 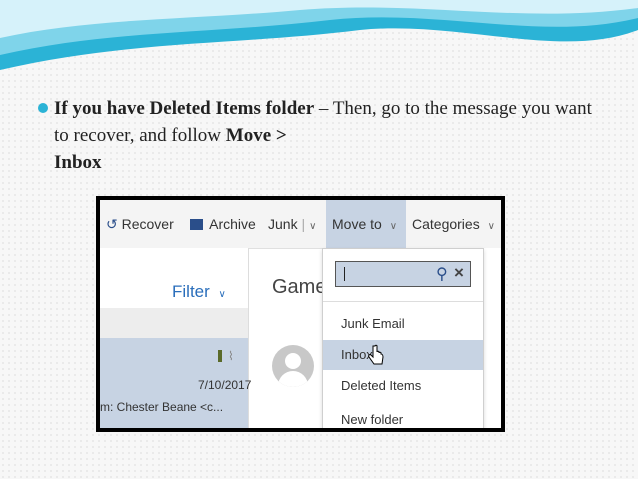 What do you see at coordinates (376, 354) in the screenshot?
I see `hand-cursor-icon` at bounding box center [376, 354].